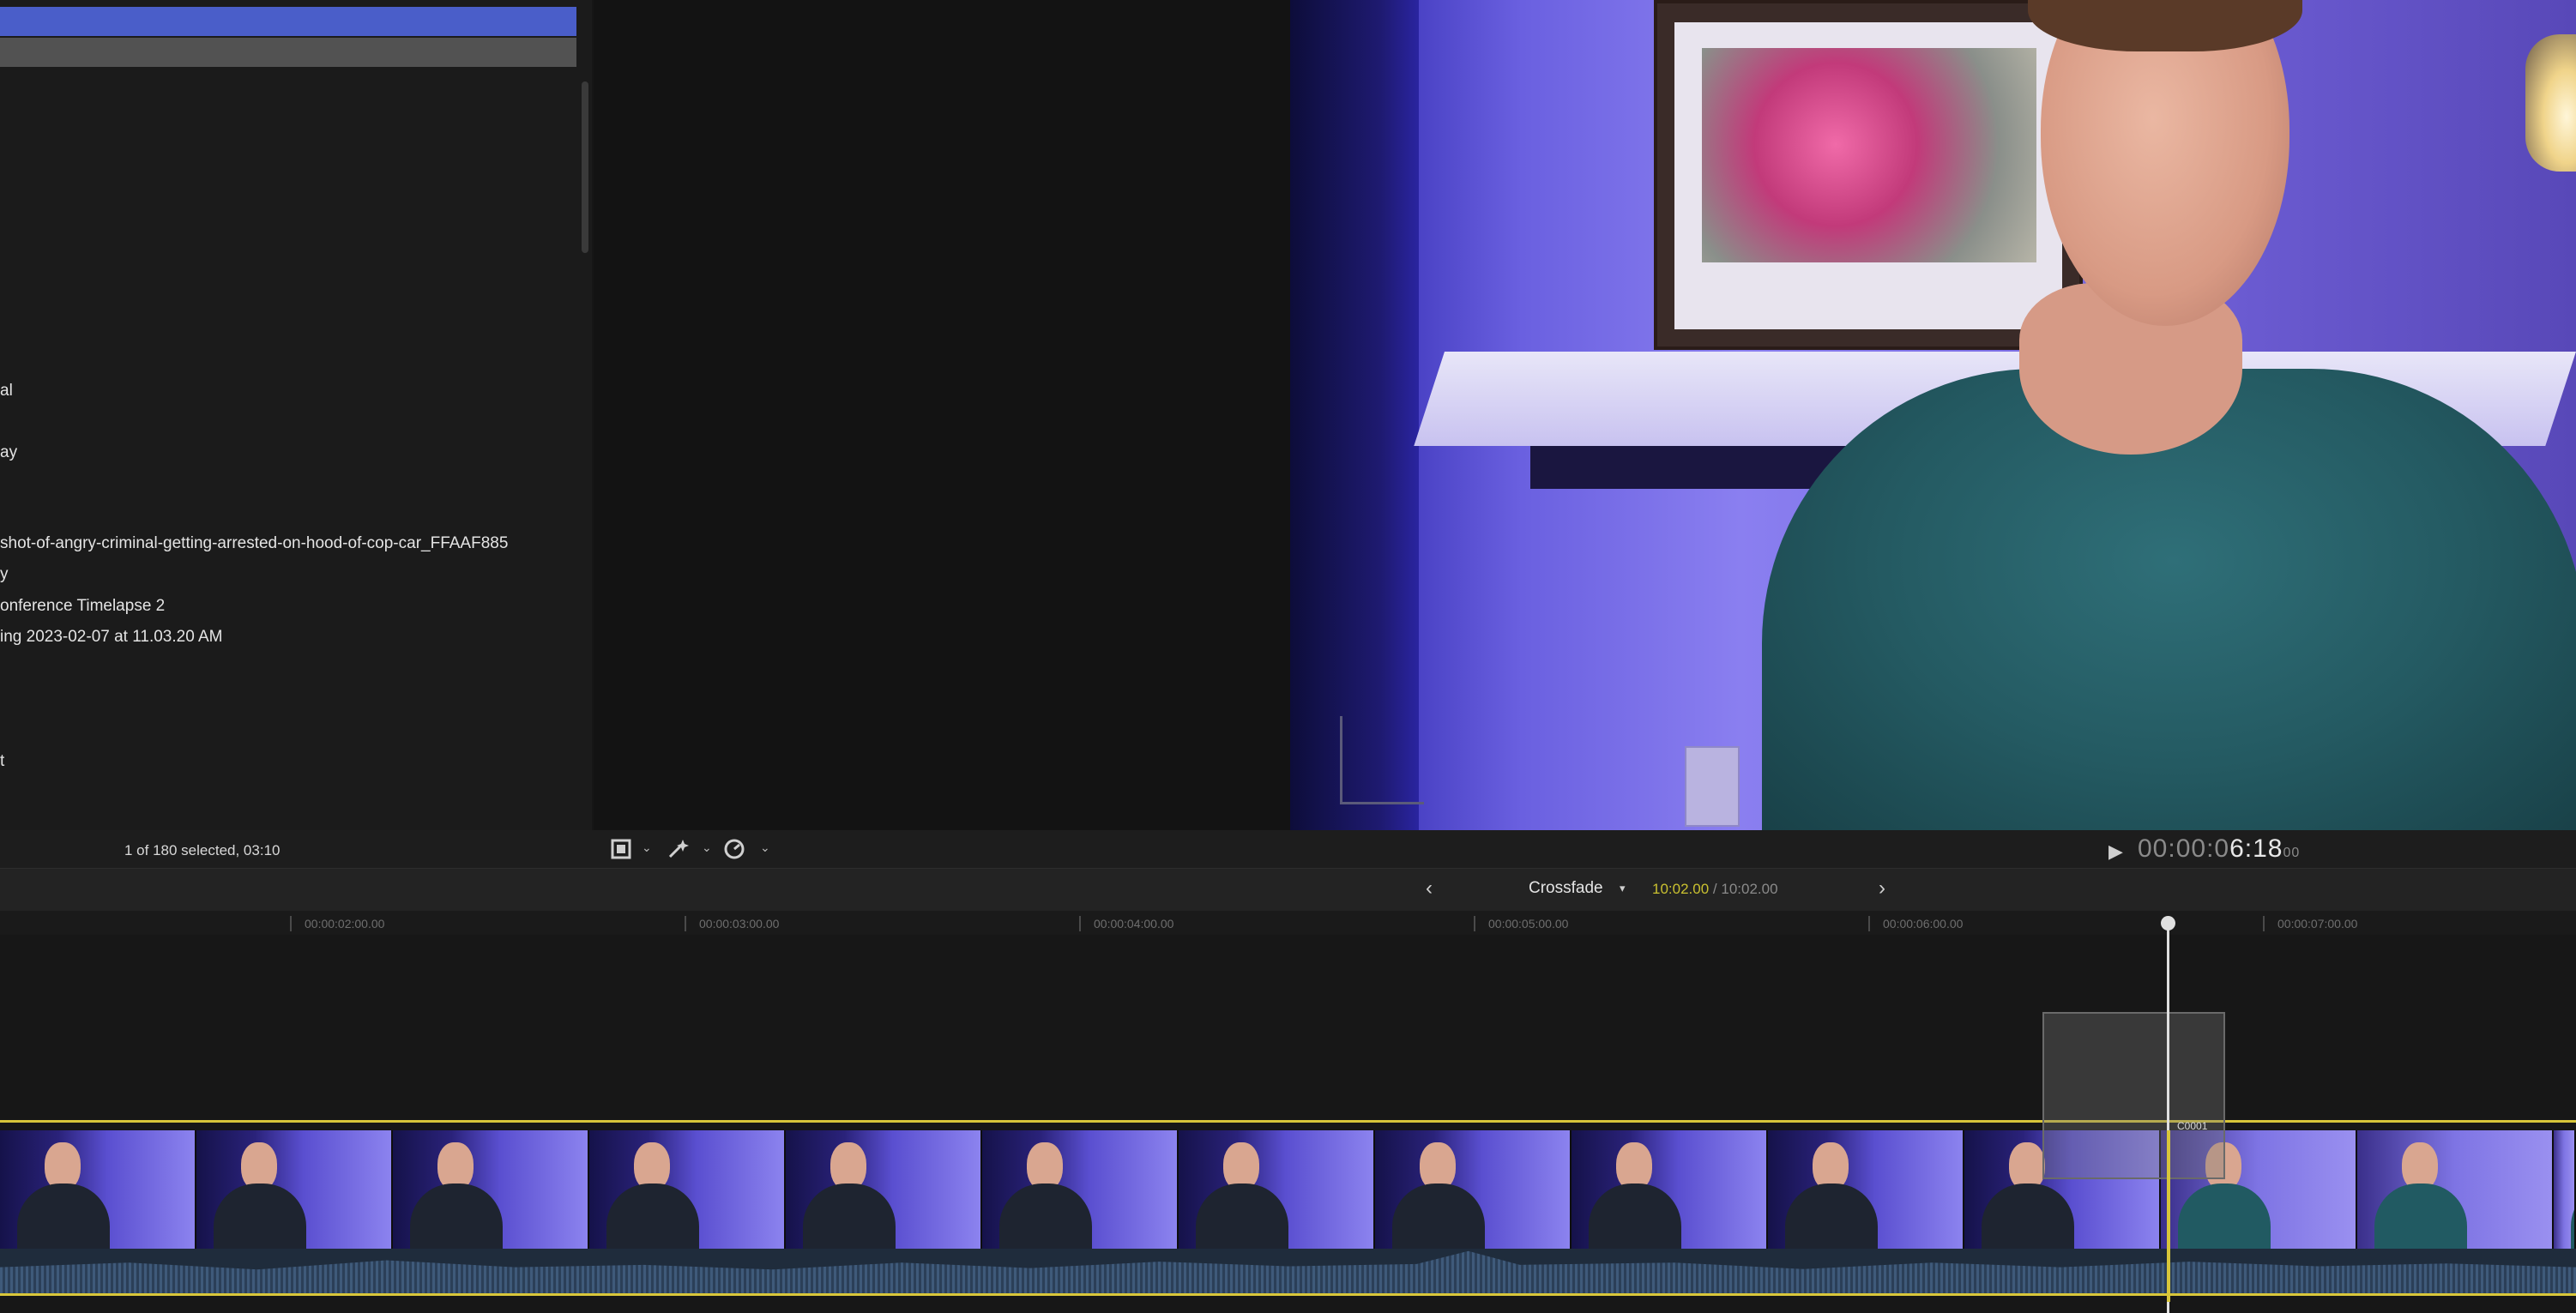 The height and width of the screenshot is (1313, 2576). Describe the element at coordinates (1288, 1294) in the screenshot. I see `clip-selection-border-bottom` at that location.